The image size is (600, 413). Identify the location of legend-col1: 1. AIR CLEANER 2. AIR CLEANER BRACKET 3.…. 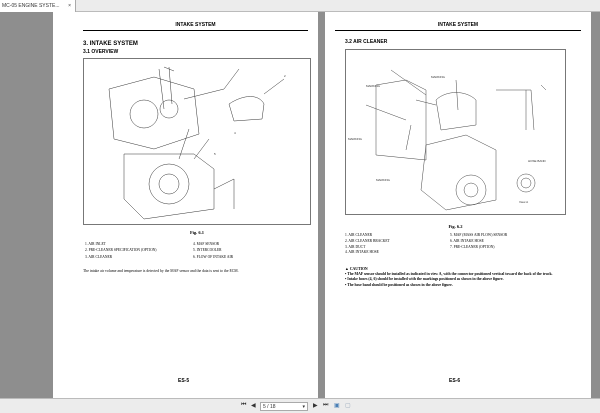
(367, 244).